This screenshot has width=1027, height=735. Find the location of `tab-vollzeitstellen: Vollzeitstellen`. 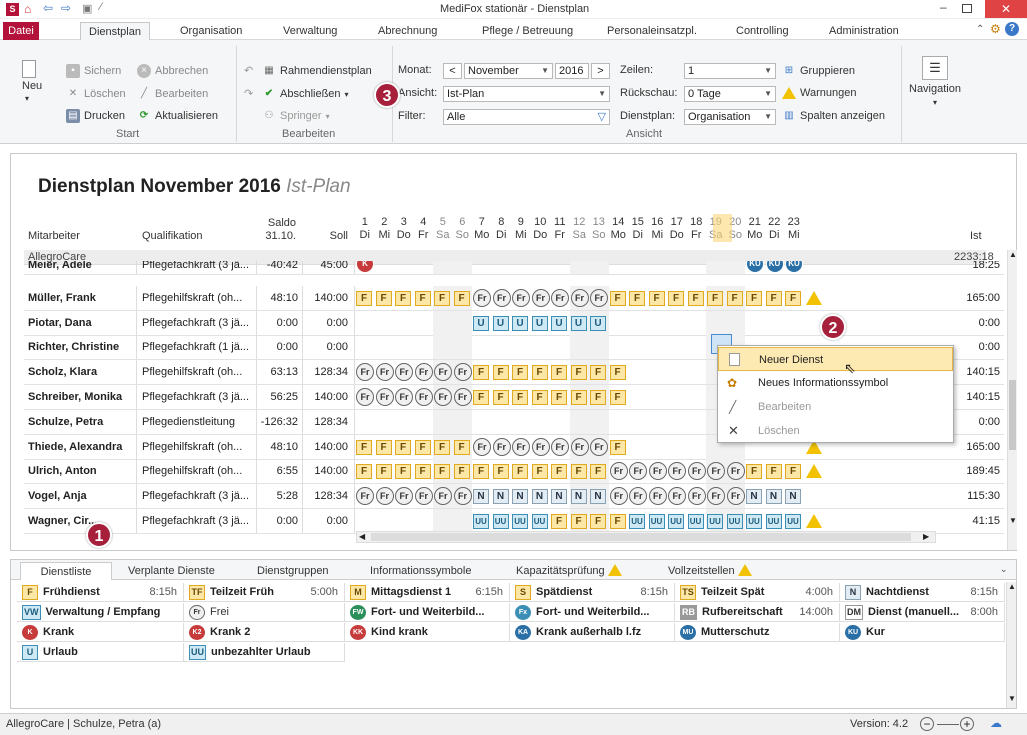

tab-vollzeitstellen: Vollzeitstellen is located at coordinates (710, 571).